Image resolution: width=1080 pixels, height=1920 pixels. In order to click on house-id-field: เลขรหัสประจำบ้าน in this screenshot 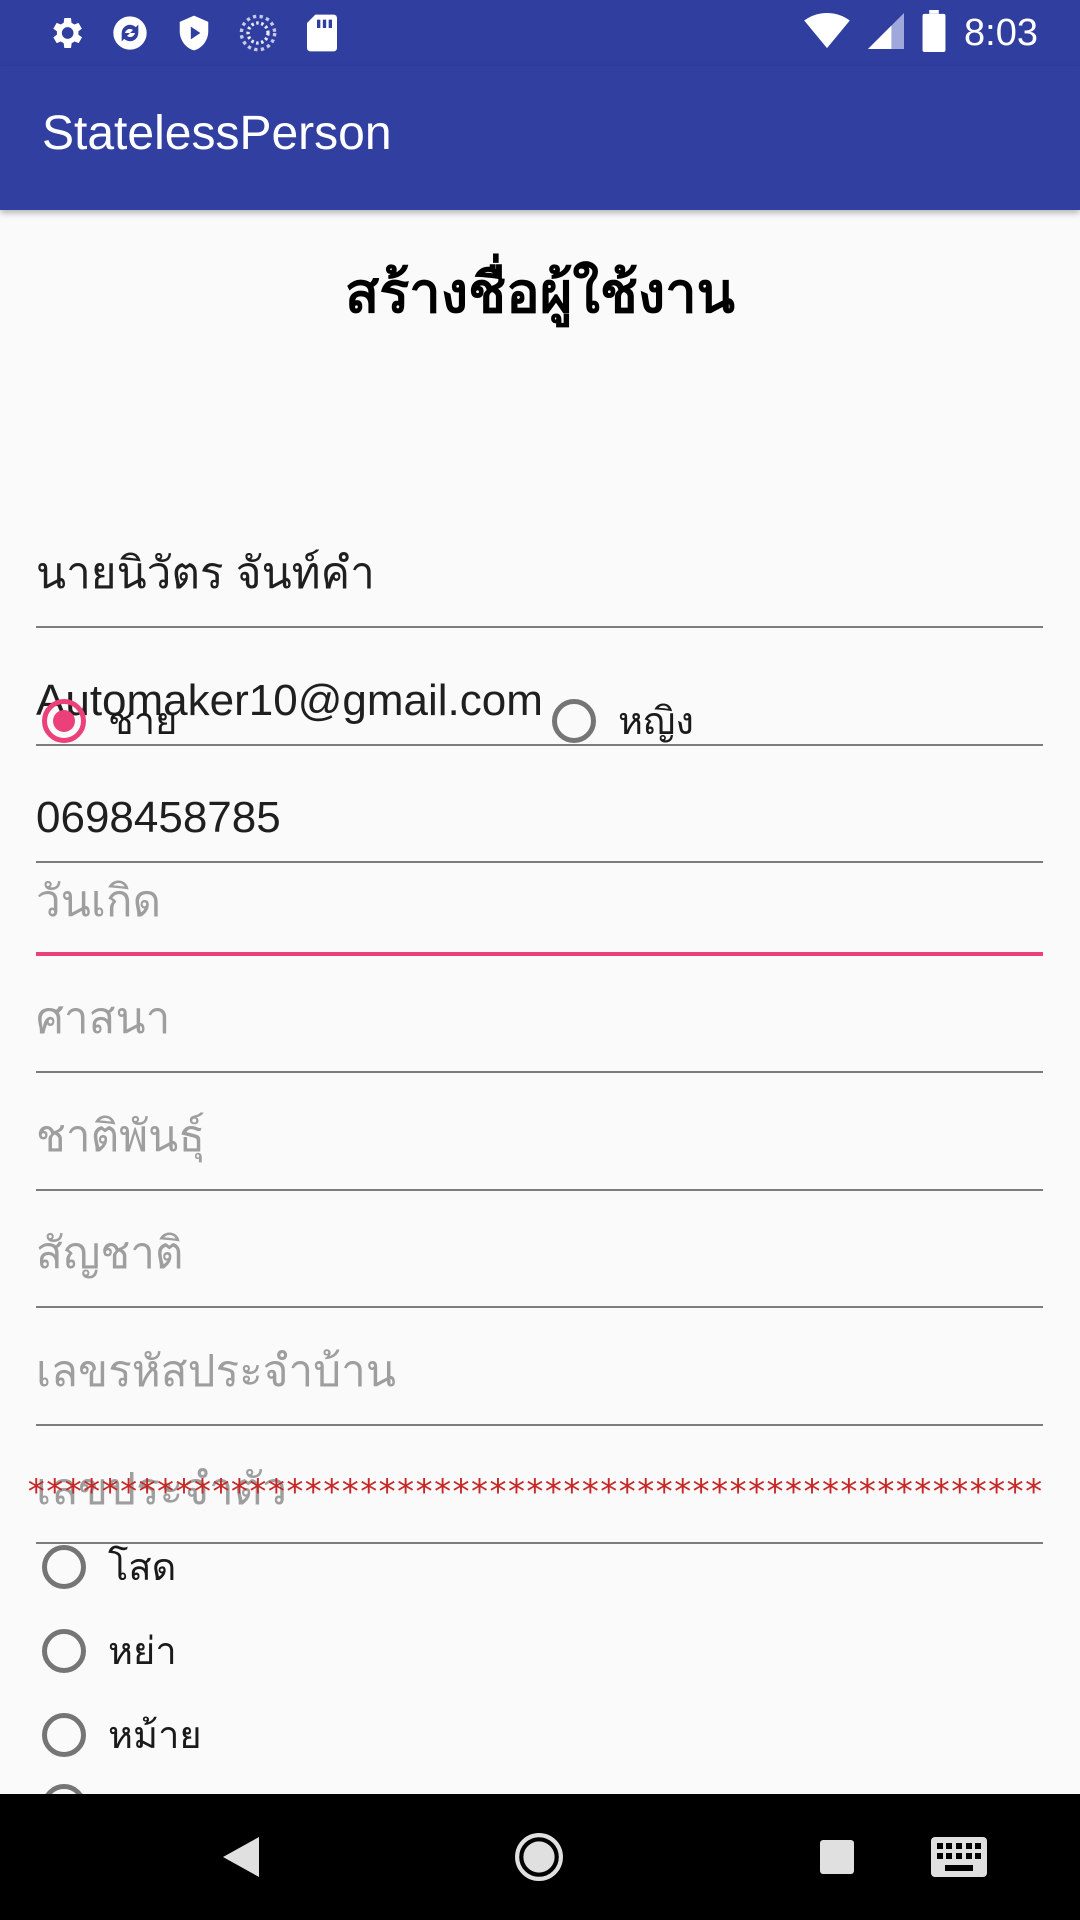, I will do `click(539, 1378)`.